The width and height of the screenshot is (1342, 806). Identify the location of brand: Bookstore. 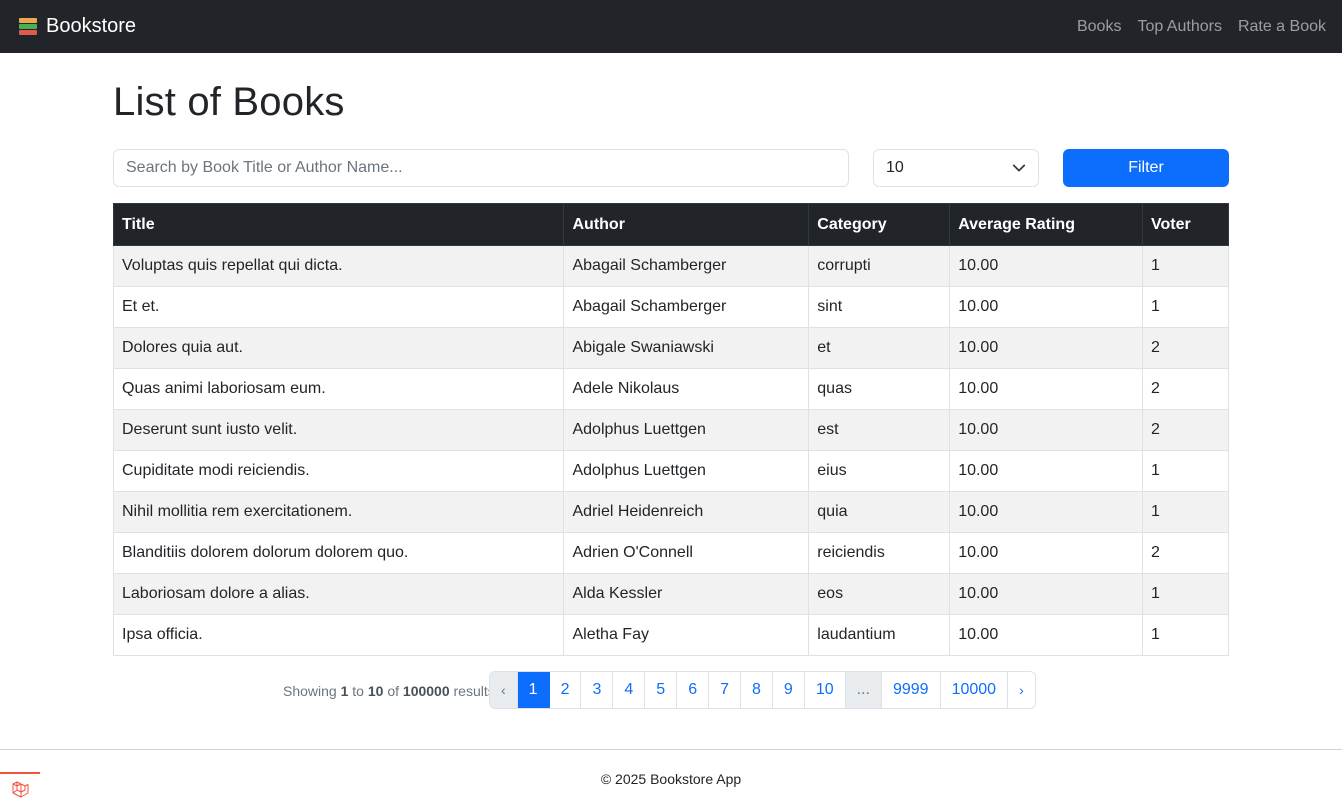
(77, 26).